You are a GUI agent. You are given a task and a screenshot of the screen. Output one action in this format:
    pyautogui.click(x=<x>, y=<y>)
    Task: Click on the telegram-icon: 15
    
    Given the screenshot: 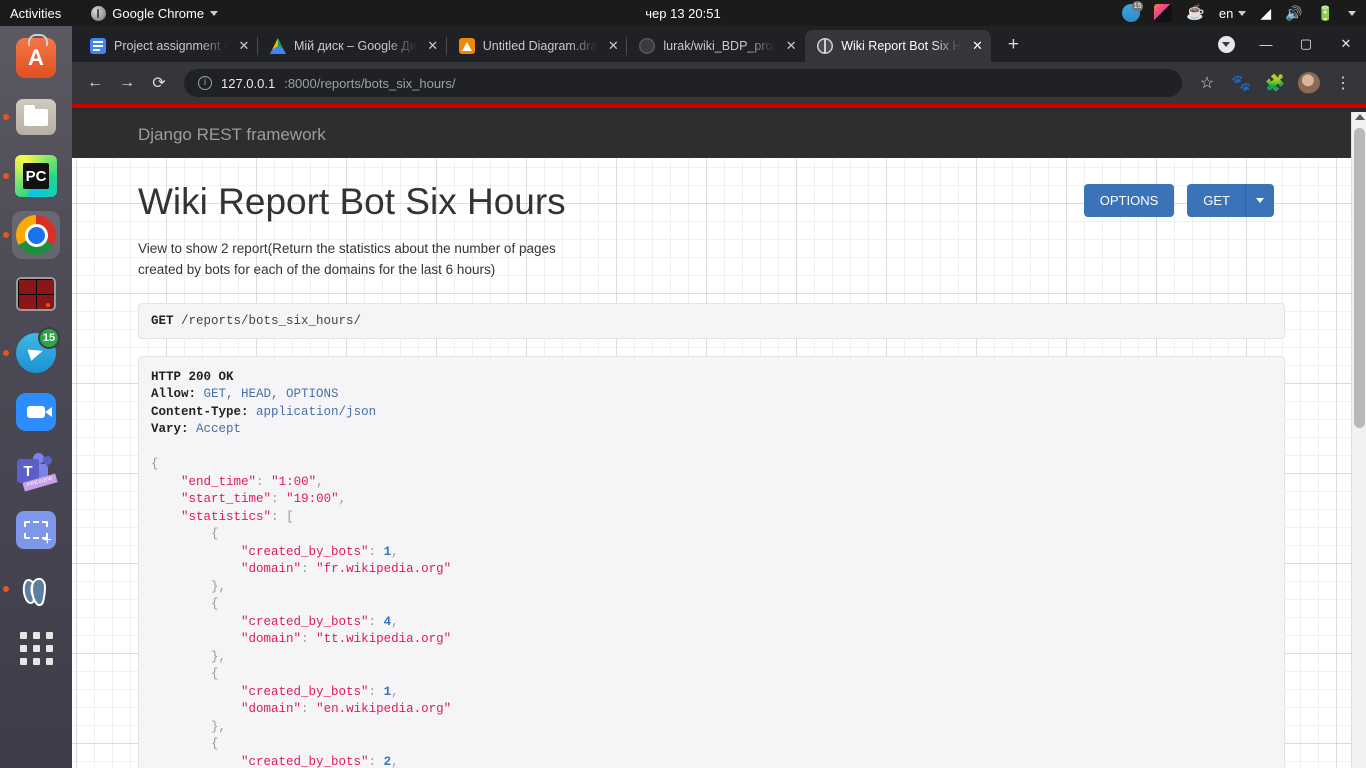 What is the action you would take?
    pyautogui.click(x=38, y=350)
    